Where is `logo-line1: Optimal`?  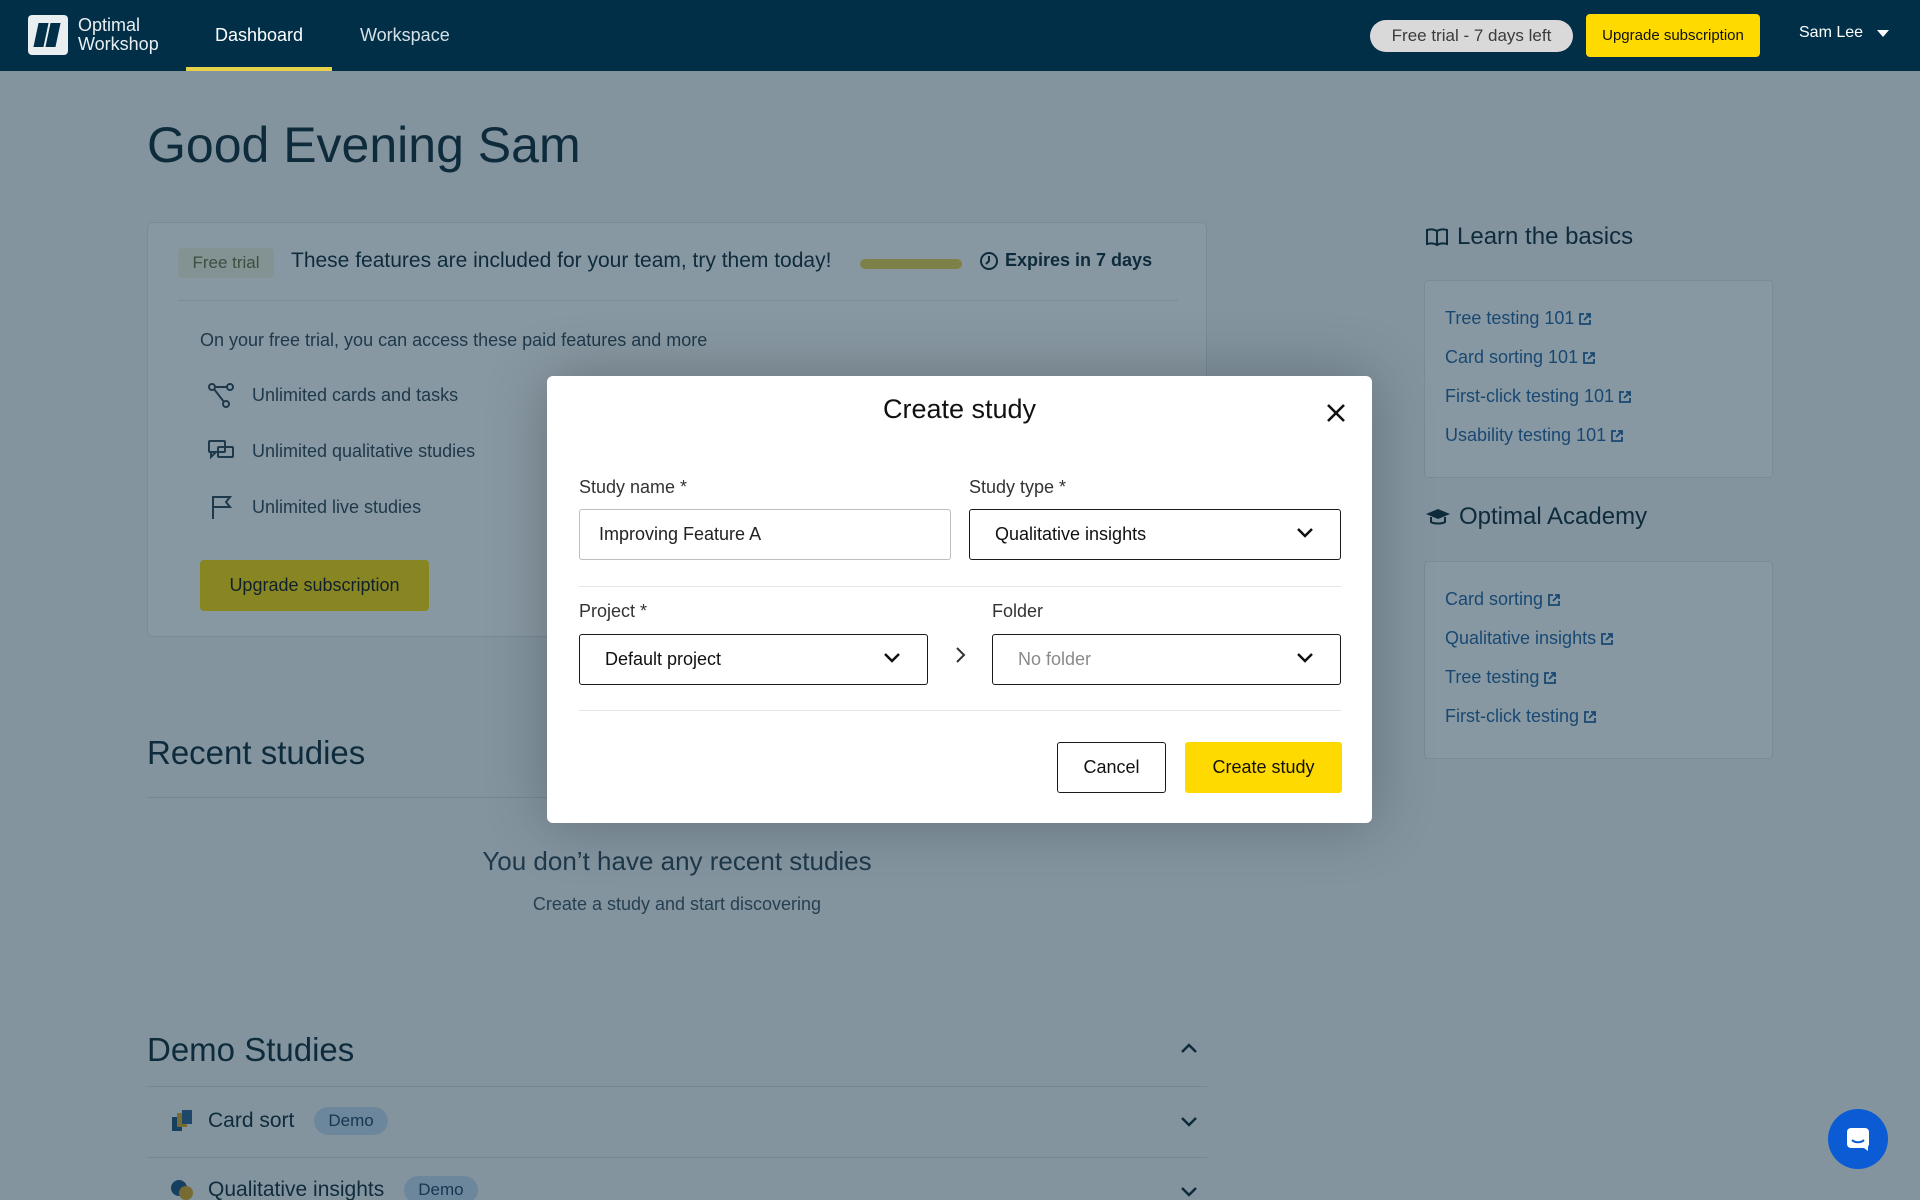
logo-line1: Optimal is located at coordinates (109, 25).